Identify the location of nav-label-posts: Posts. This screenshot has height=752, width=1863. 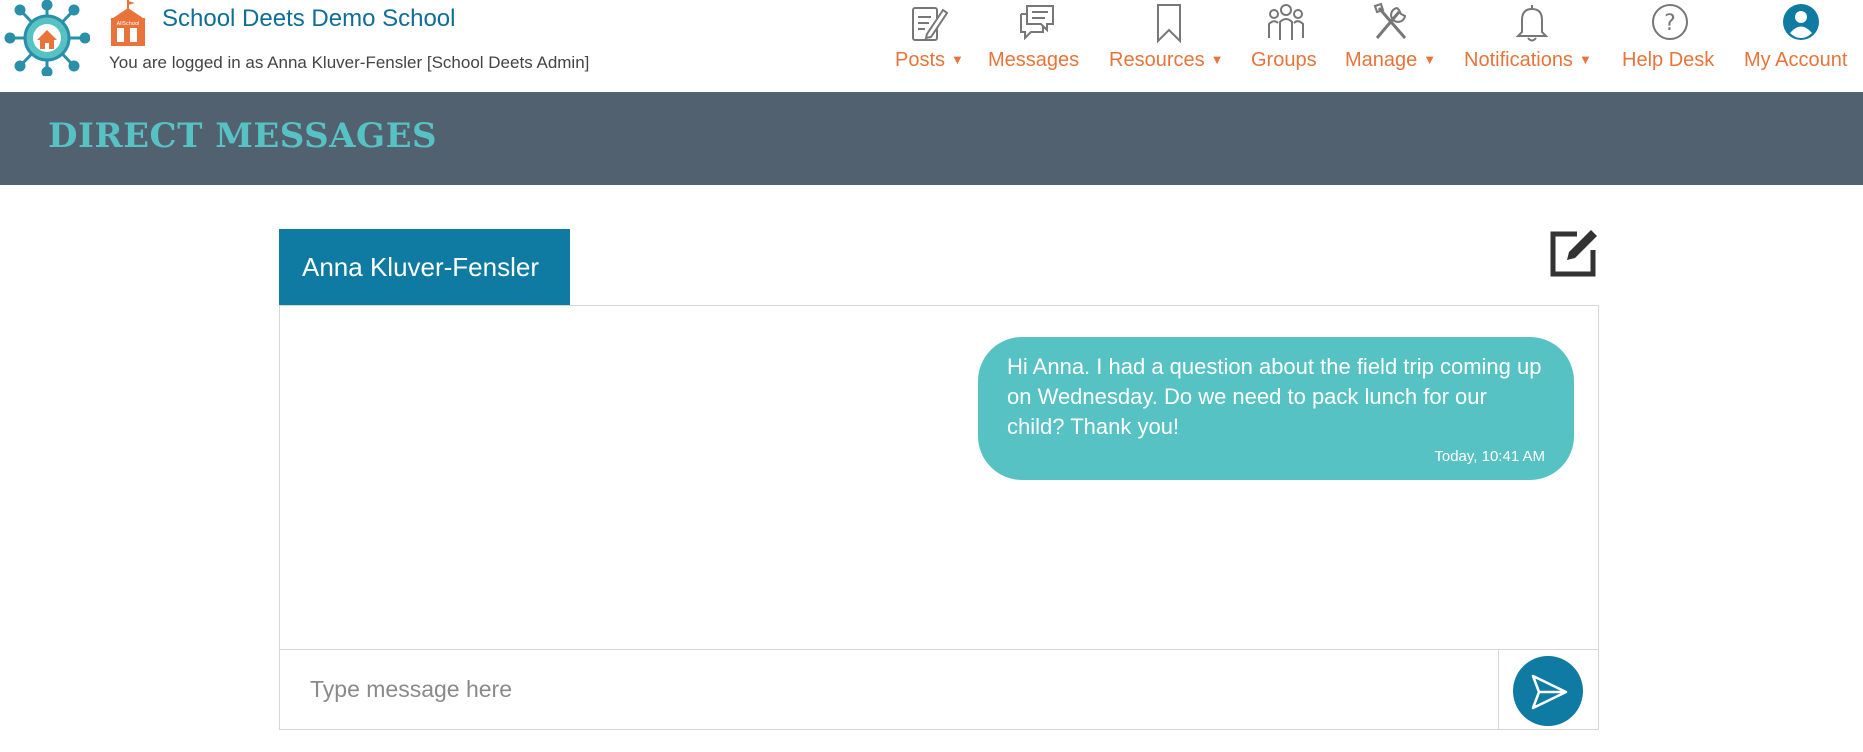
(920, 60).